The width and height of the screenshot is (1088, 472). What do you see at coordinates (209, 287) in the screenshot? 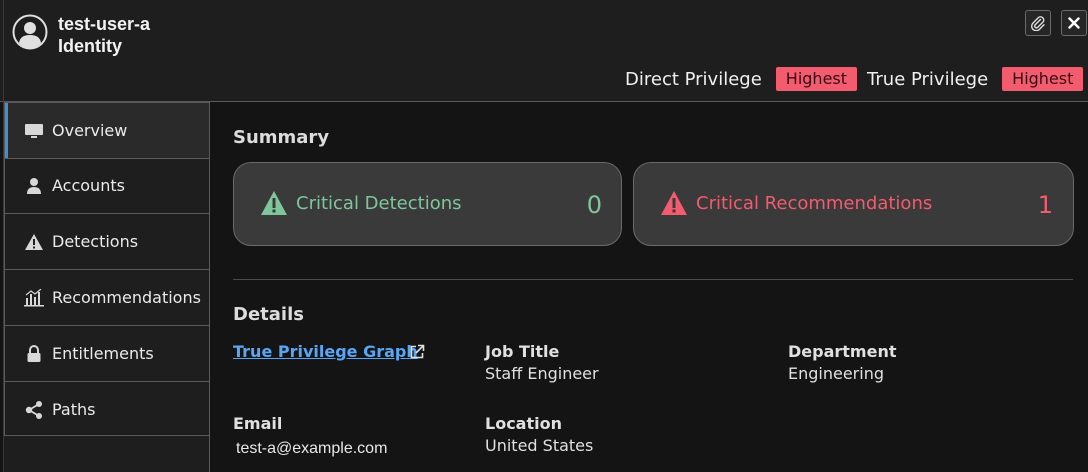
I see `sidebar-divider` at bounding box center [209, 287].